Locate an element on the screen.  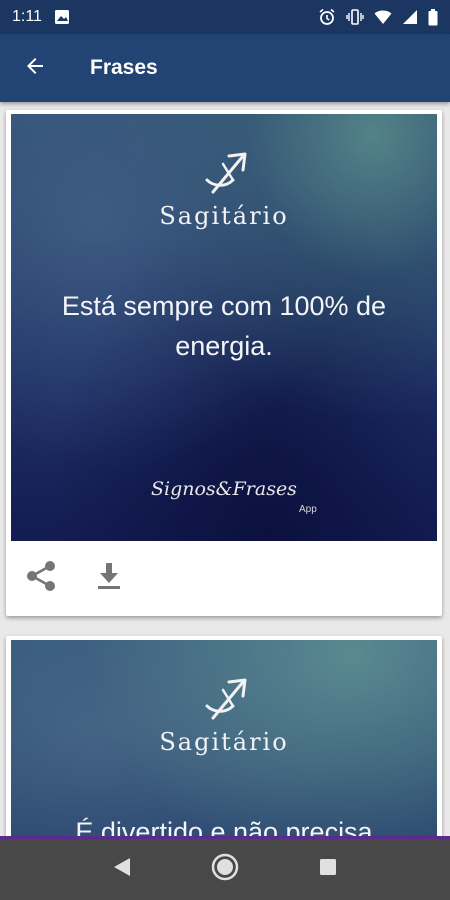
nav-recents-button is located at coordinates (328, 870).